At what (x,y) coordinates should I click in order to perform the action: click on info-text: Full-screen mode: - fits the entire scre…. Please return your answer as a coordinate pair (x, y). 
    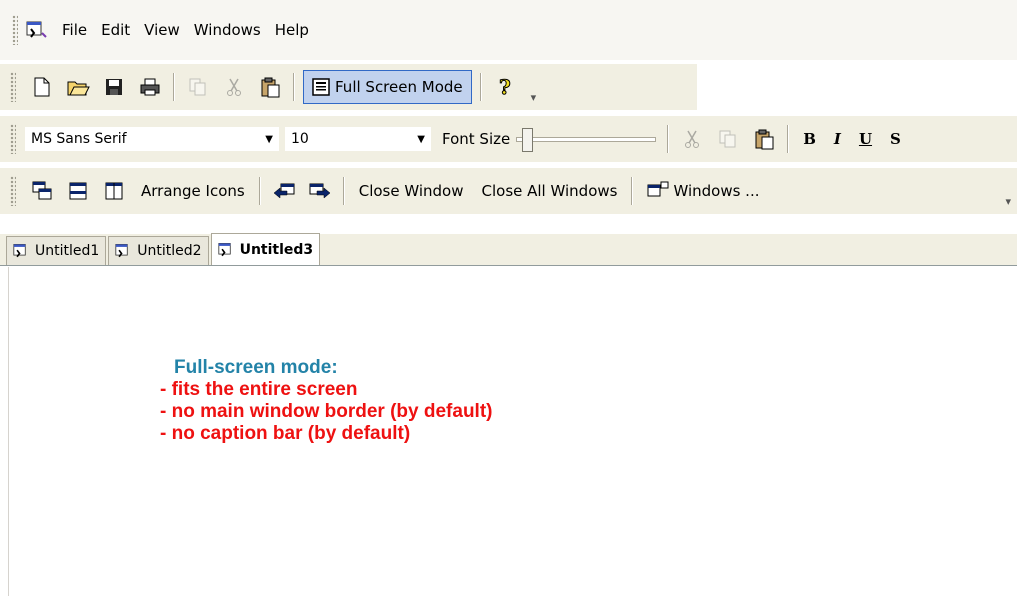
    Looking at the image, I should click on (326, 401).